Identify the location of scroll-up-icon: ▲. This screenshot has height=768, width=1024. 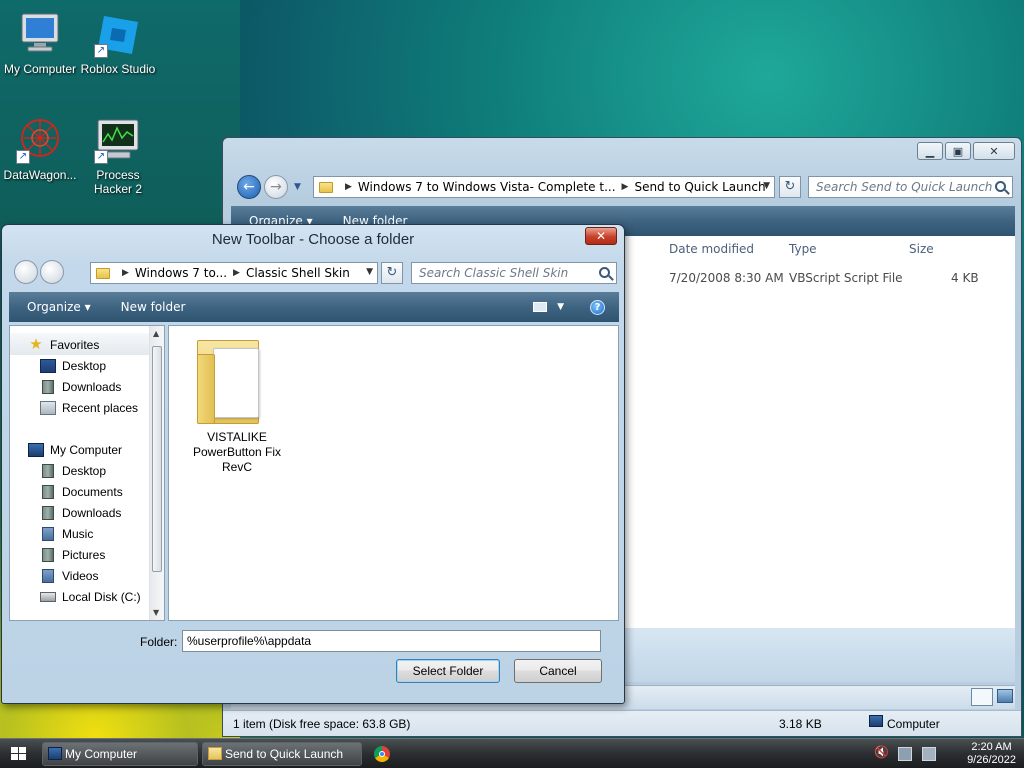
(156, 333).